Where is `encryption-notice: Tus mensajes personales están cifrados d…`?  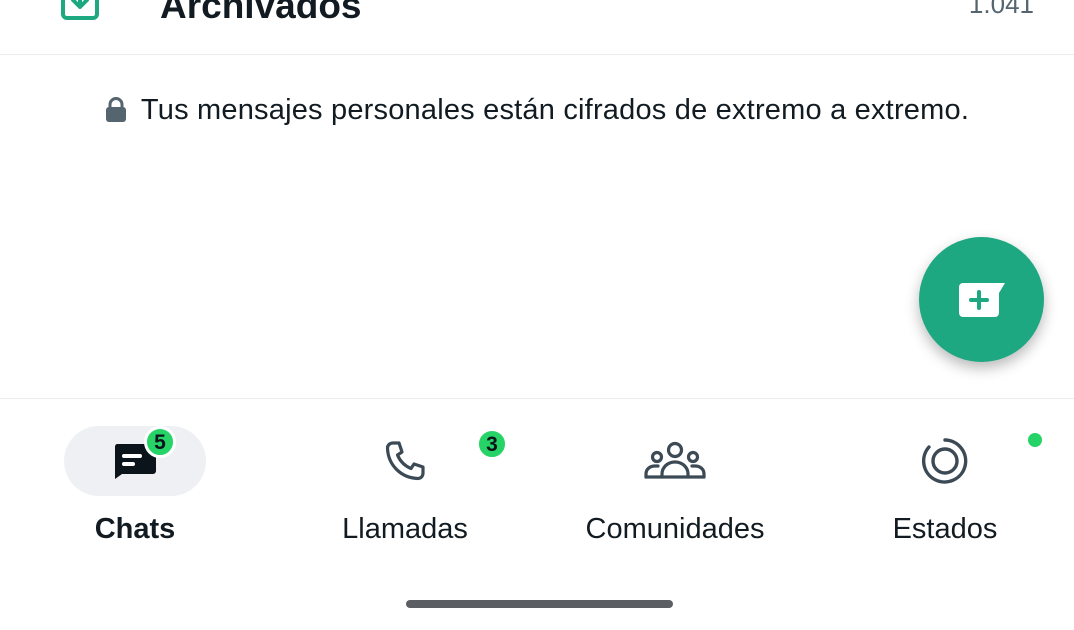
encryption-notice: Tus mensajes personales están cifrados d… is located at coordinates (537, 110).